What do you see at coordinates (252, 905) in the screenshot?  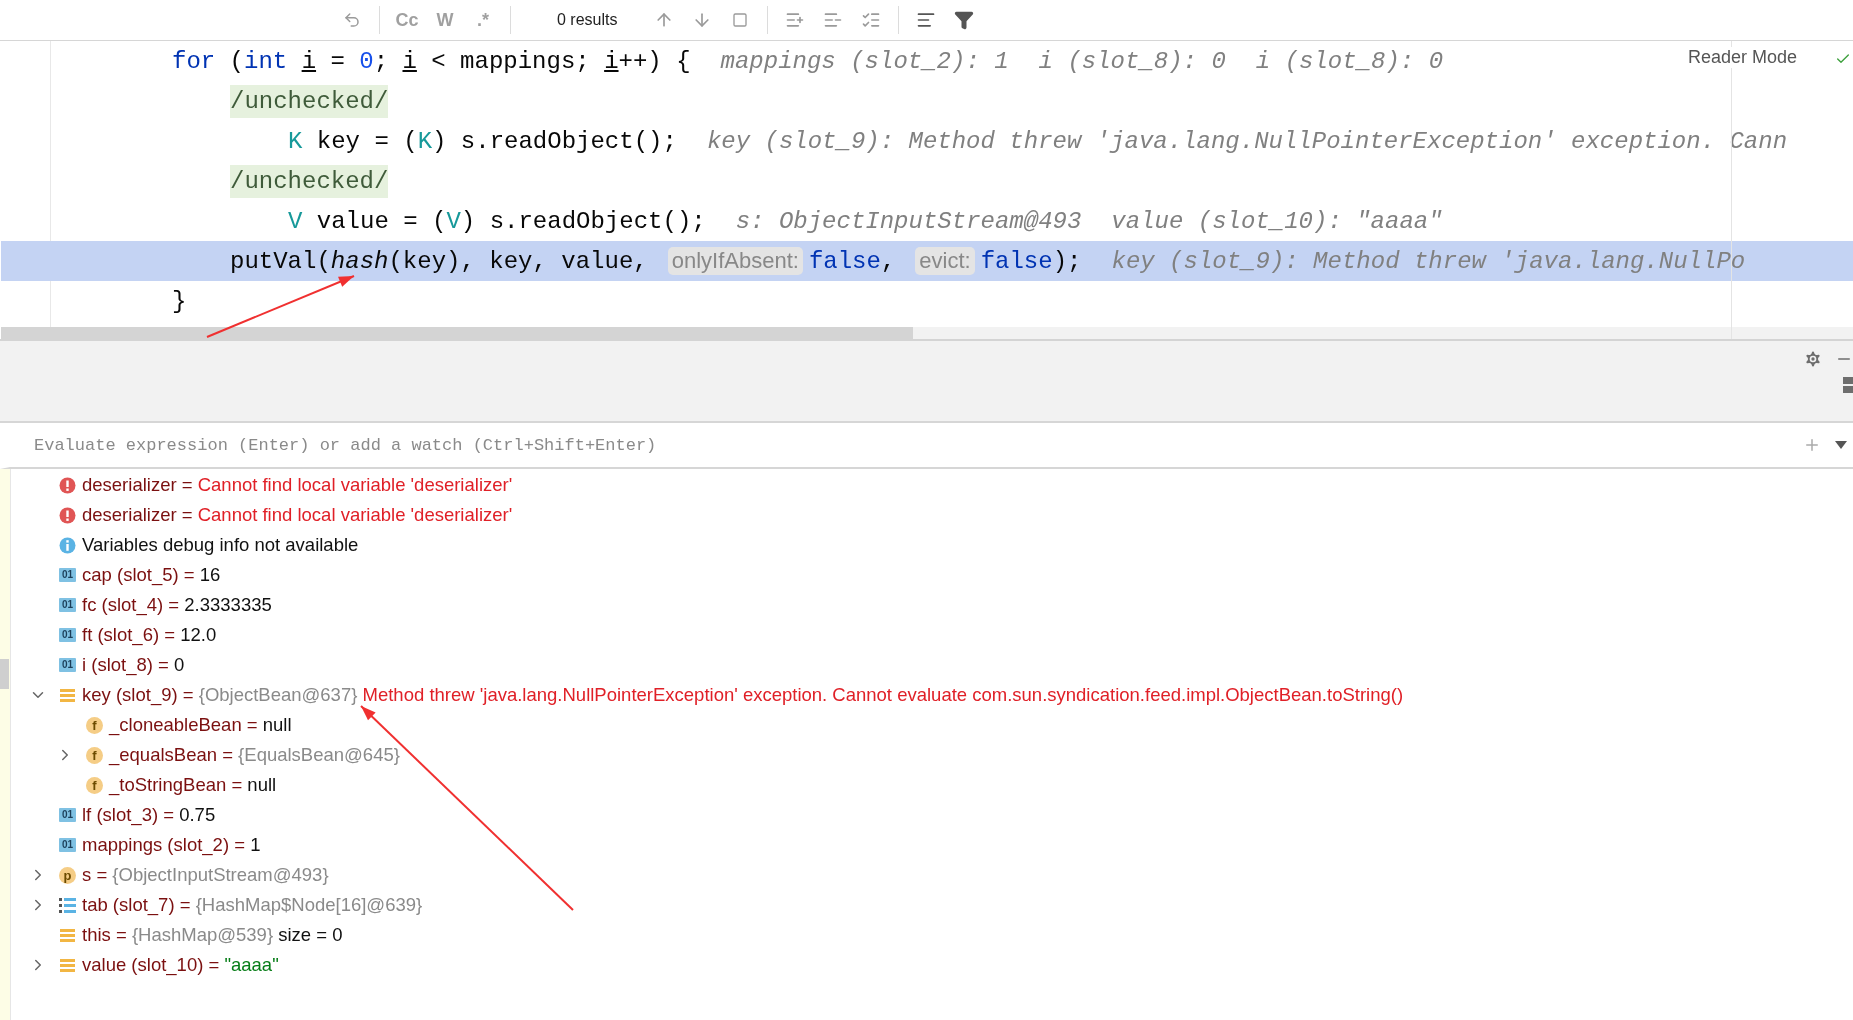 I see `variable-text: tab (slot_7) = {HashMap$Node[16]@639}` at bounding box center [252, 905].